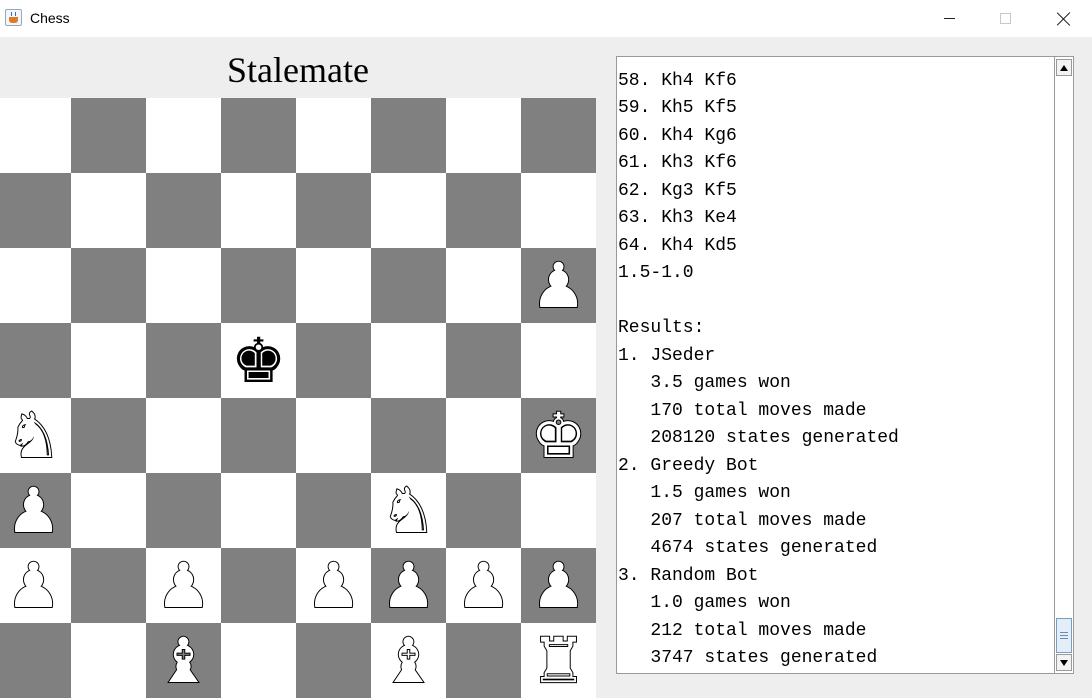  I want to click on square-h5, so click(558, 360).